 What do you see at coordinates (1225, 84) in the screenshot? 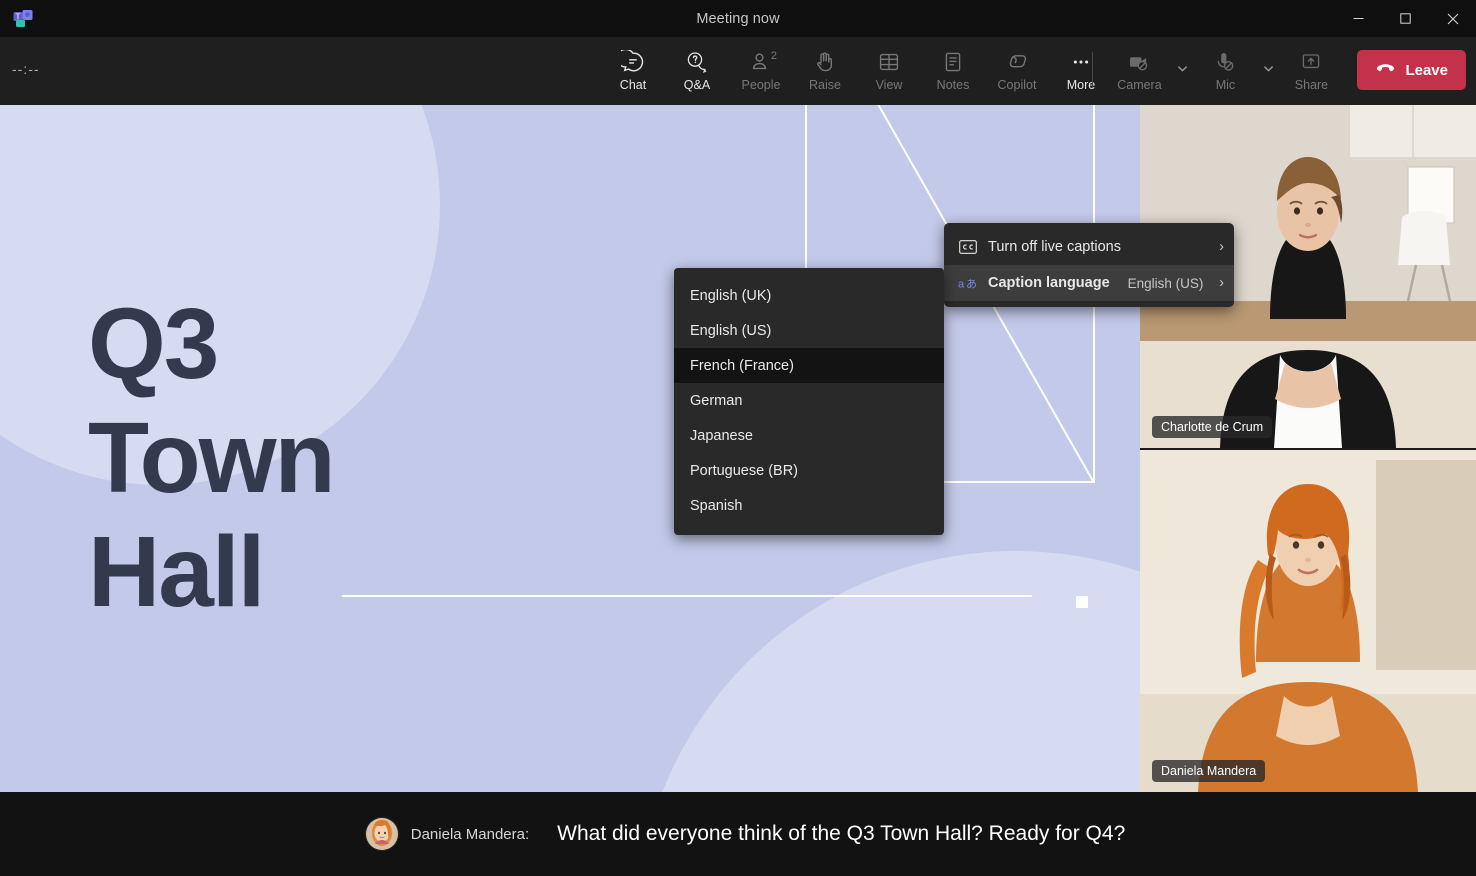
I see `mic-button-label: Mic` at bounding box center [1225, 84].